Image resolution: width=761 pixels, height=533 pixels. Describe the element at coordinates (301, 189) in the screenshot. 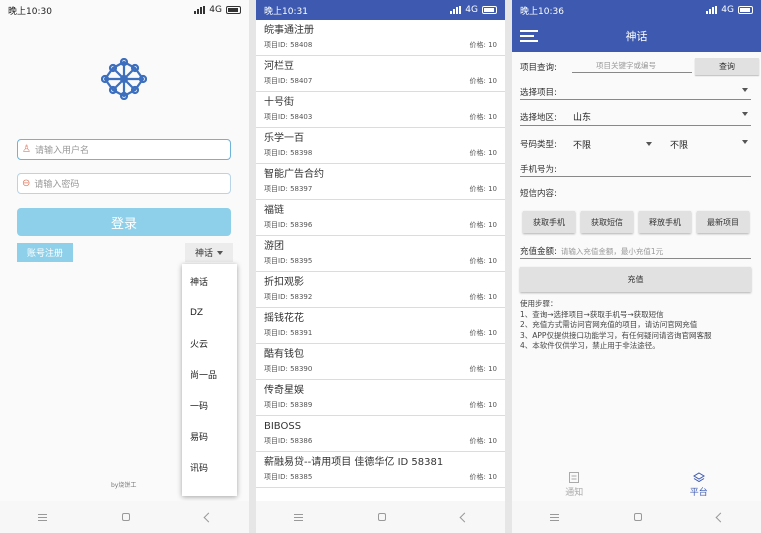

I see `project-id-value: 58397` at that location.